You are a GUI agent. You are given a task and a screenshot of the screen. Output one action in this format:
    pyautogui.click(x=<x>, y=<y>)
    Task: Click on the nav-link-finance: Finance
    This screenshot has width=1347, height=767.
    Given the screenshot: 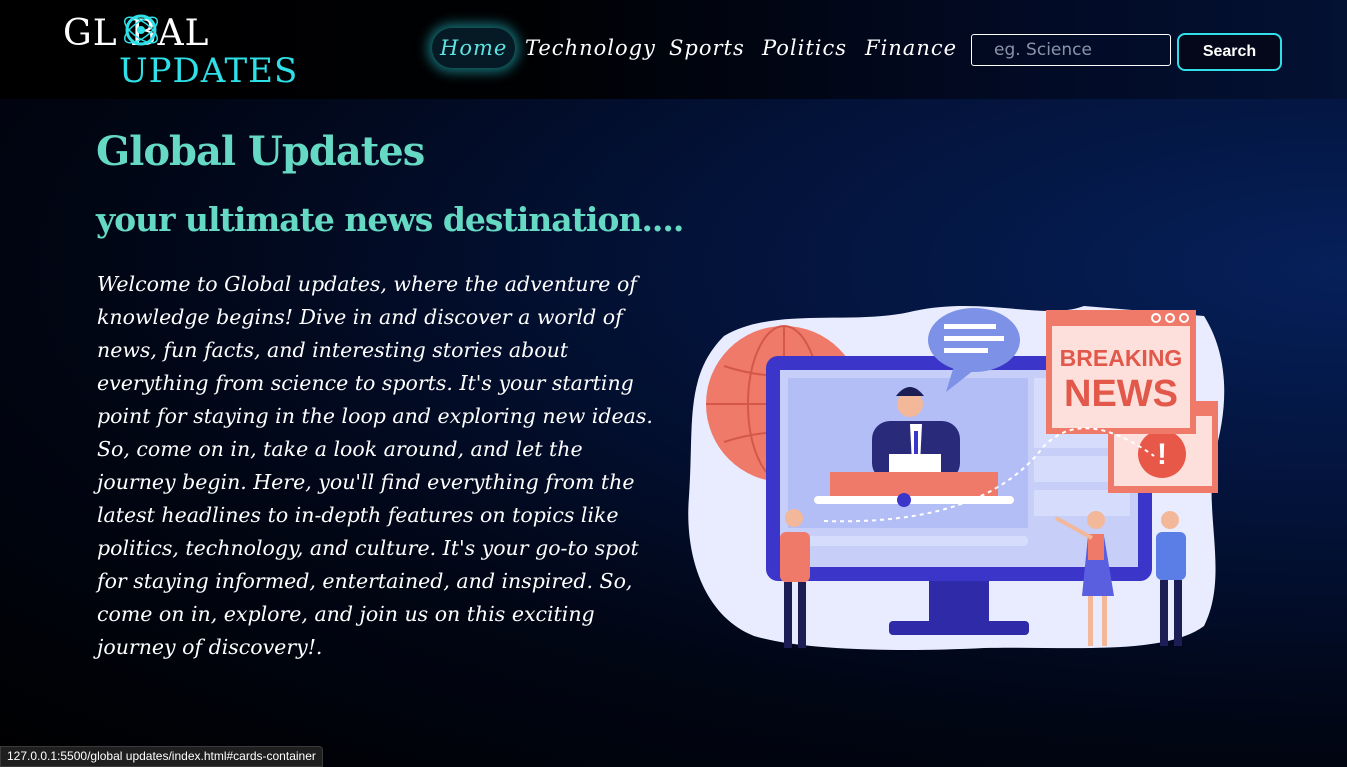 What is the action you would take?
    pyautogui.click(x=911, y=48)
    